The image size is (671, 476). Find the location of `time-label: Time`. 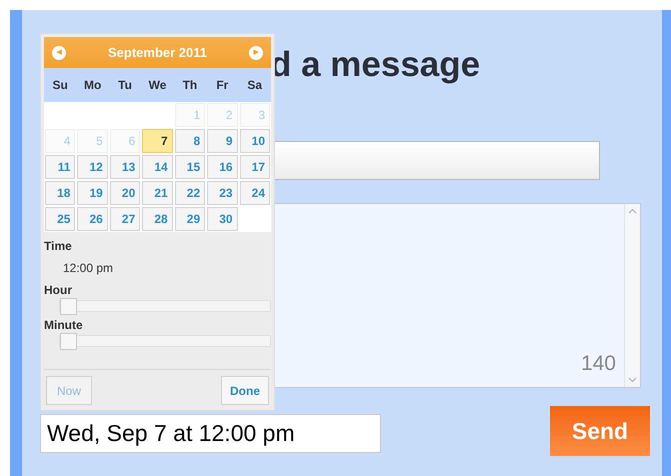

time-label: Time is located at coordinates (58, 246).